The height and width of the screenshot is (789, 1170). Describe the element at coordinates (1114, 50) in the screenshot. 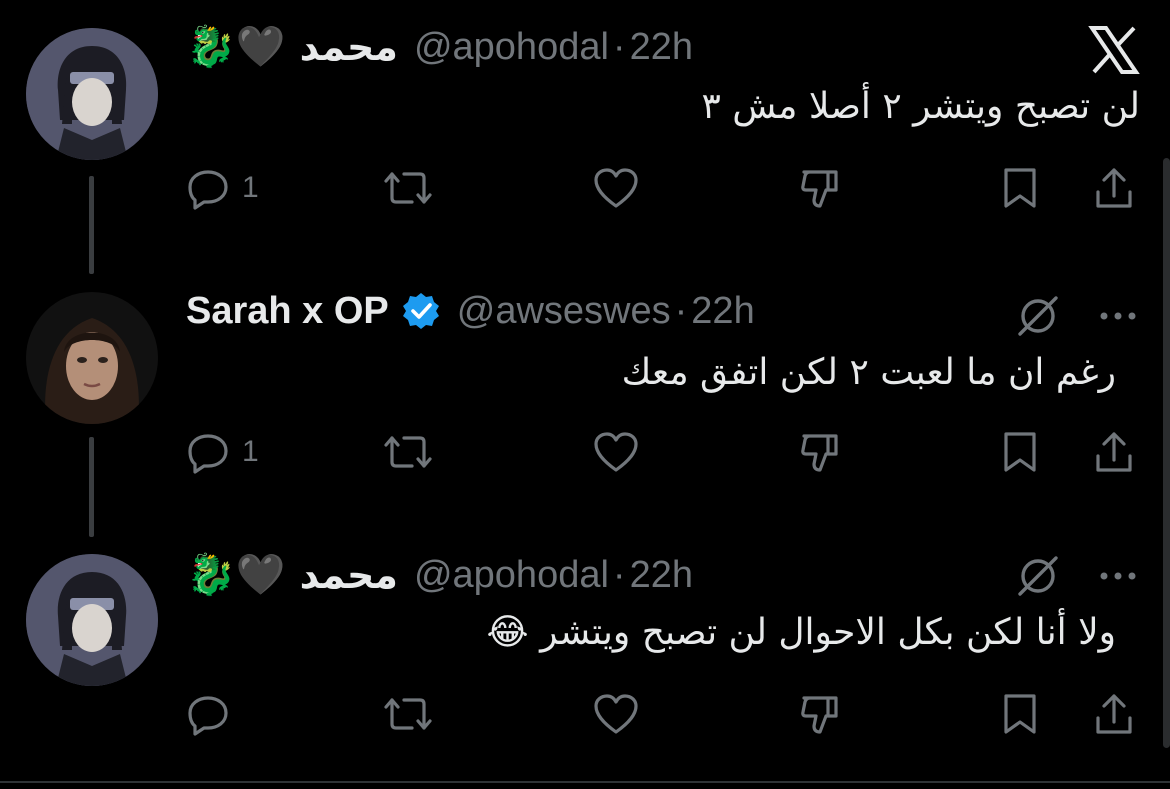

I see `x-logo-icon` at that location.